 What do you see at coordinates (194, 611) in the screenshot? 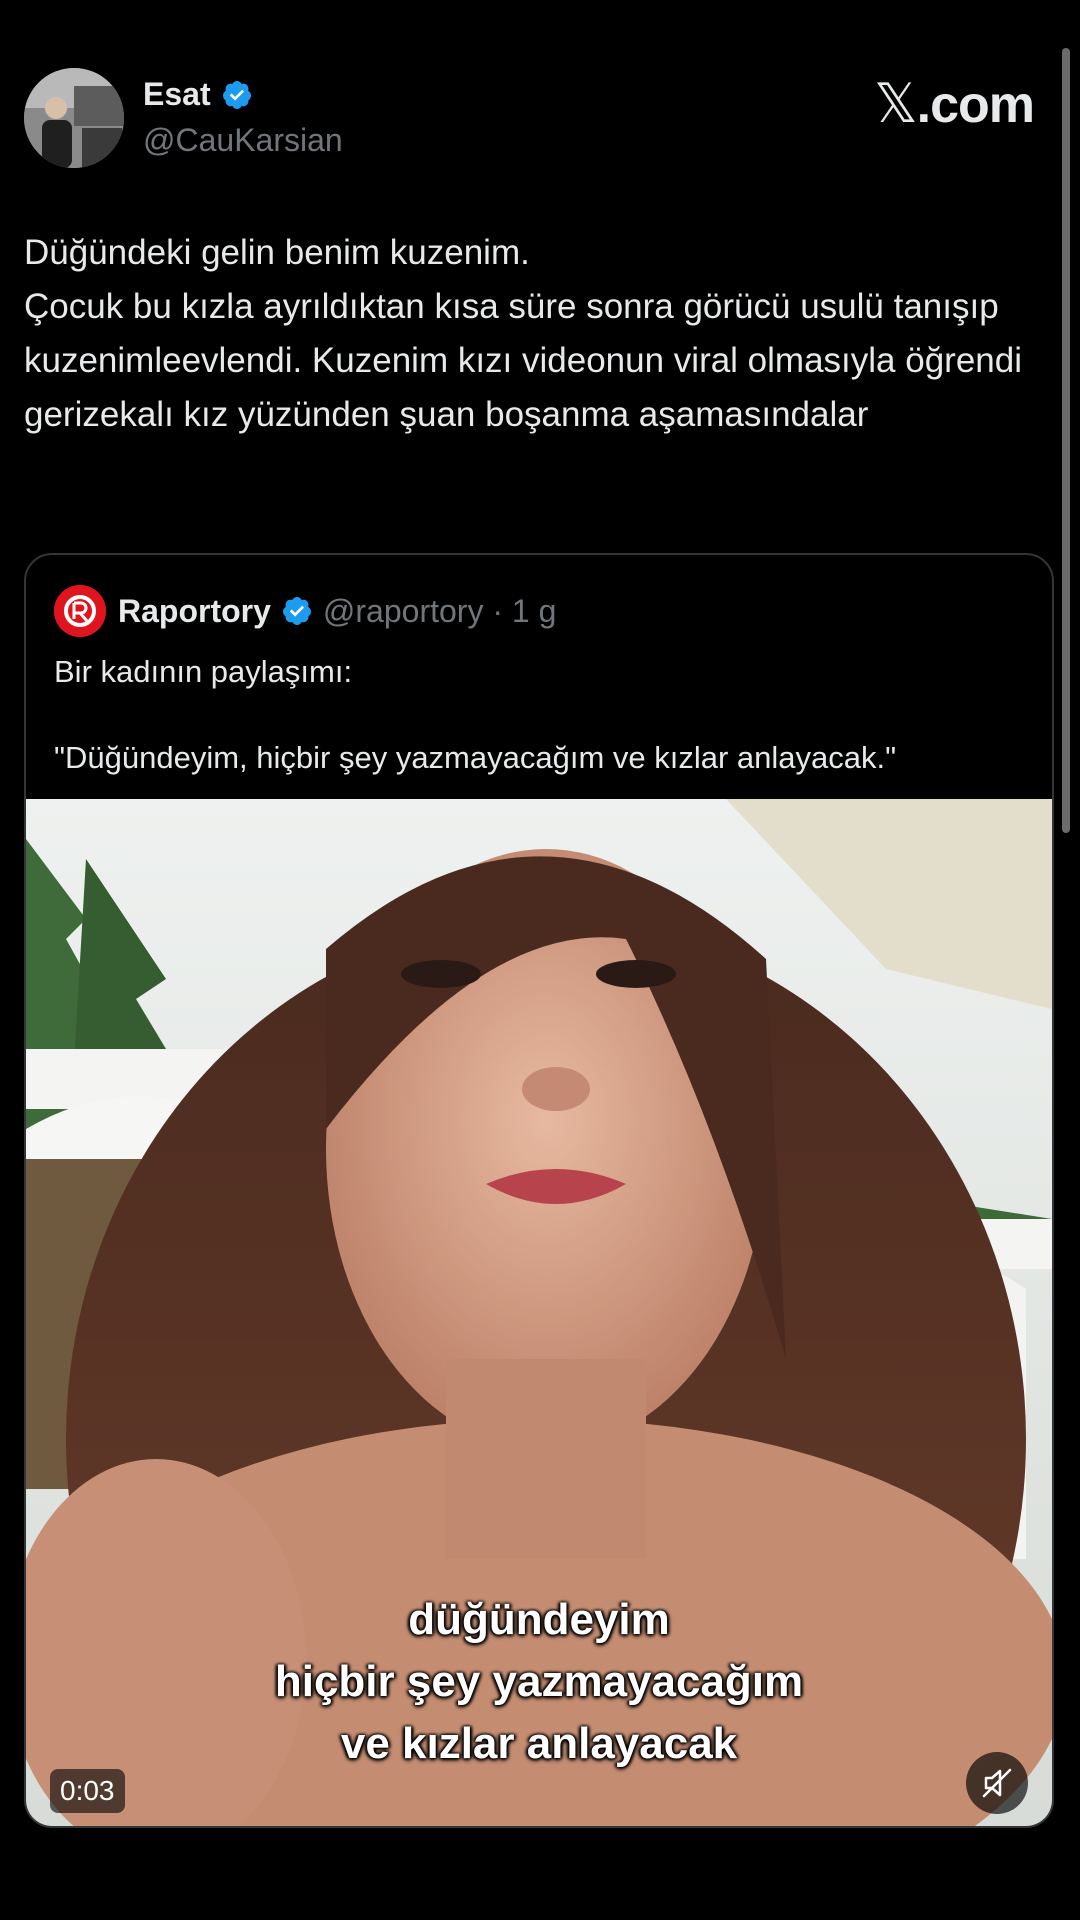
I see `quoted-author-name: Raportory` at bounding box center [194, 611].